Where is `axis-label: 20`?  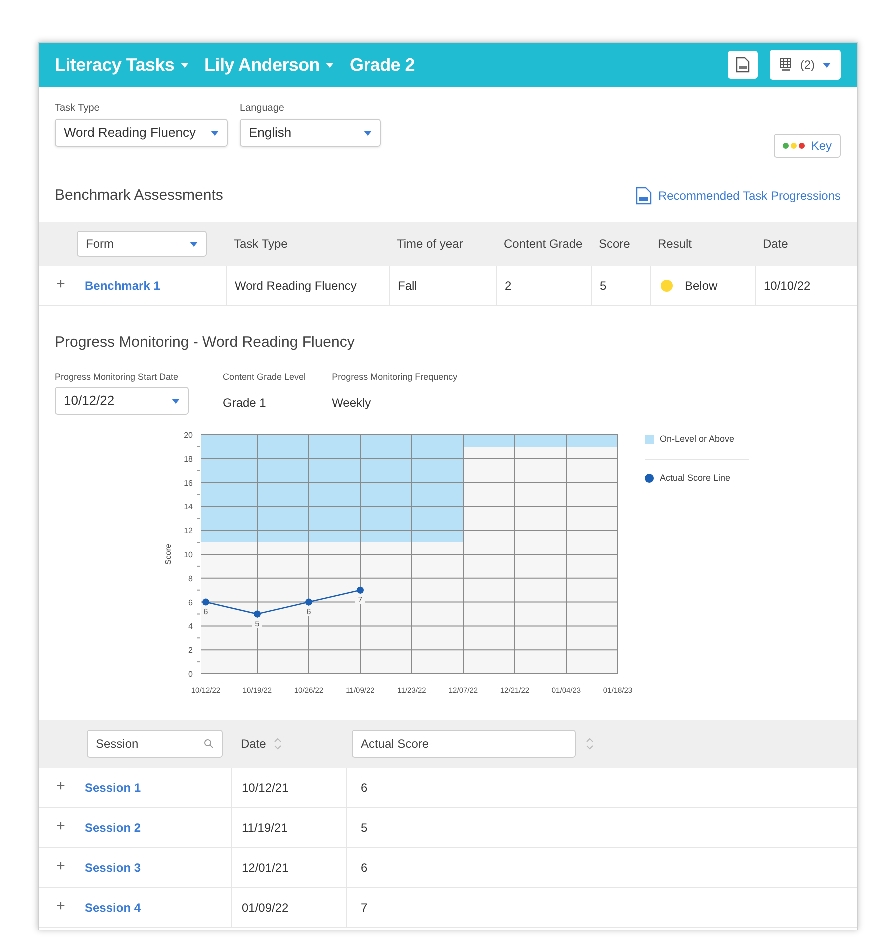
axis-label: 20 is located at coordinates (188, 435).